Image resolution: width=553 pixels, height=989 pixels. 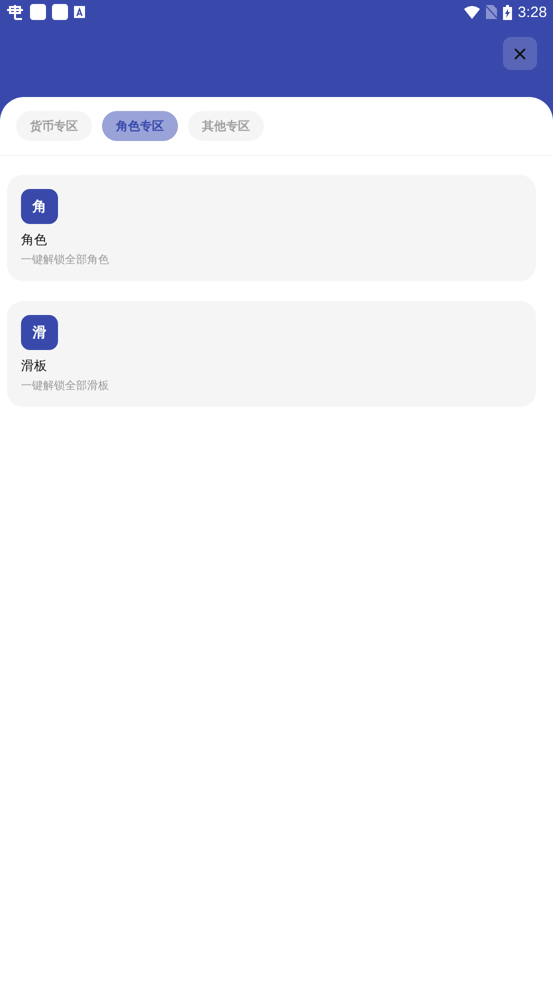 What do you see at coordinates (271, 354) in the screenshot?
I see `unlock-card: 滑 滑板 一键解锁全部滑板` at bounding box center [271, 354].